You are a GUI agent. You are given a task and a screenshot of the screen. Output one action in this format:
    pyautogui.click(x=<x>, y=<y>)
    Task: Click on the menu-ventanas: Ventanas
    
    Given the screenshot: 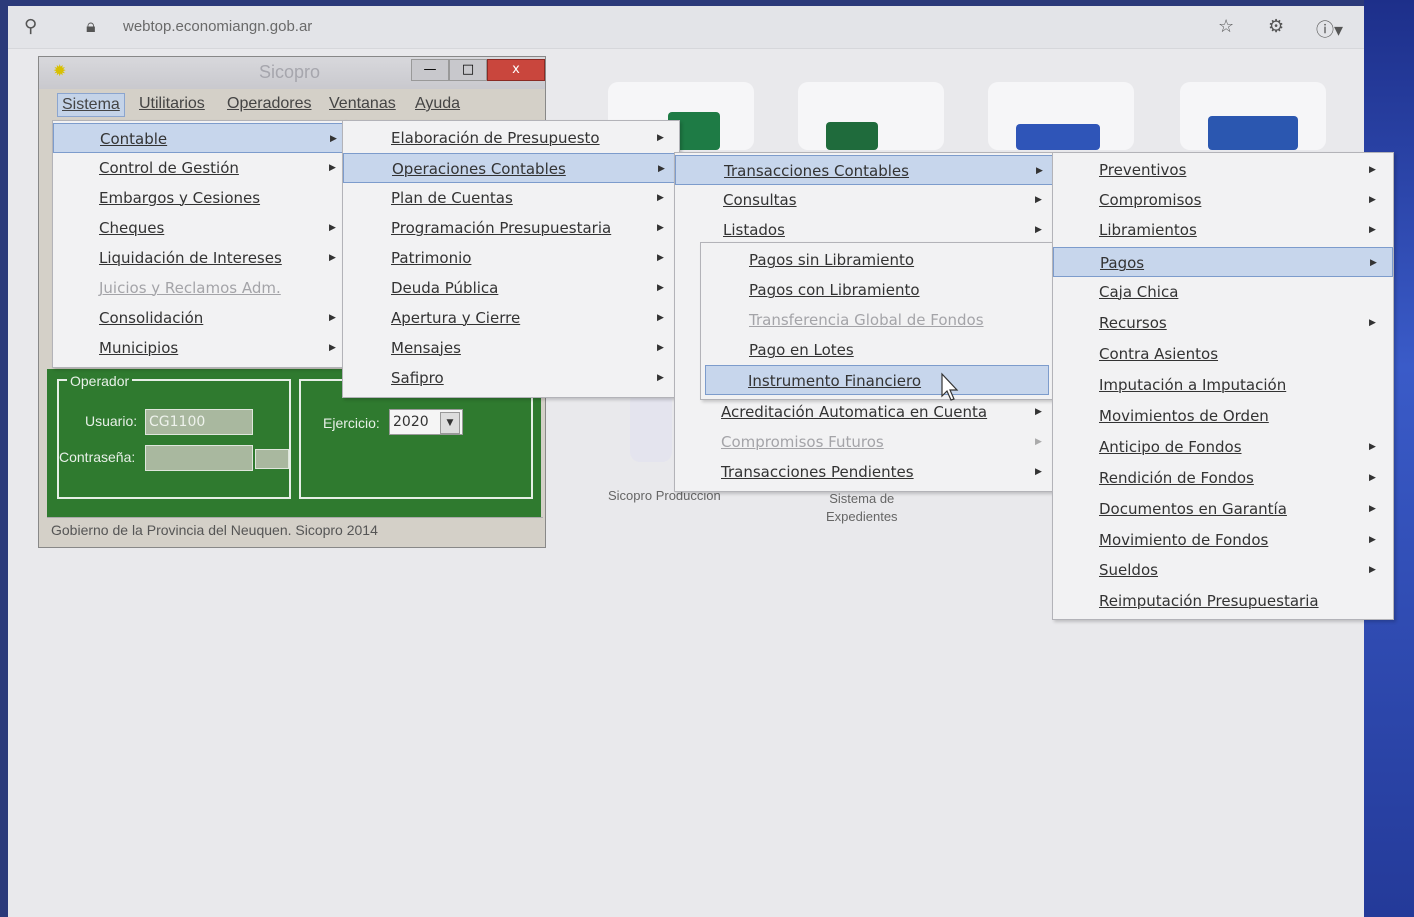 What is the action you would take?
    pyautogui.click(x=362, y=104)
    